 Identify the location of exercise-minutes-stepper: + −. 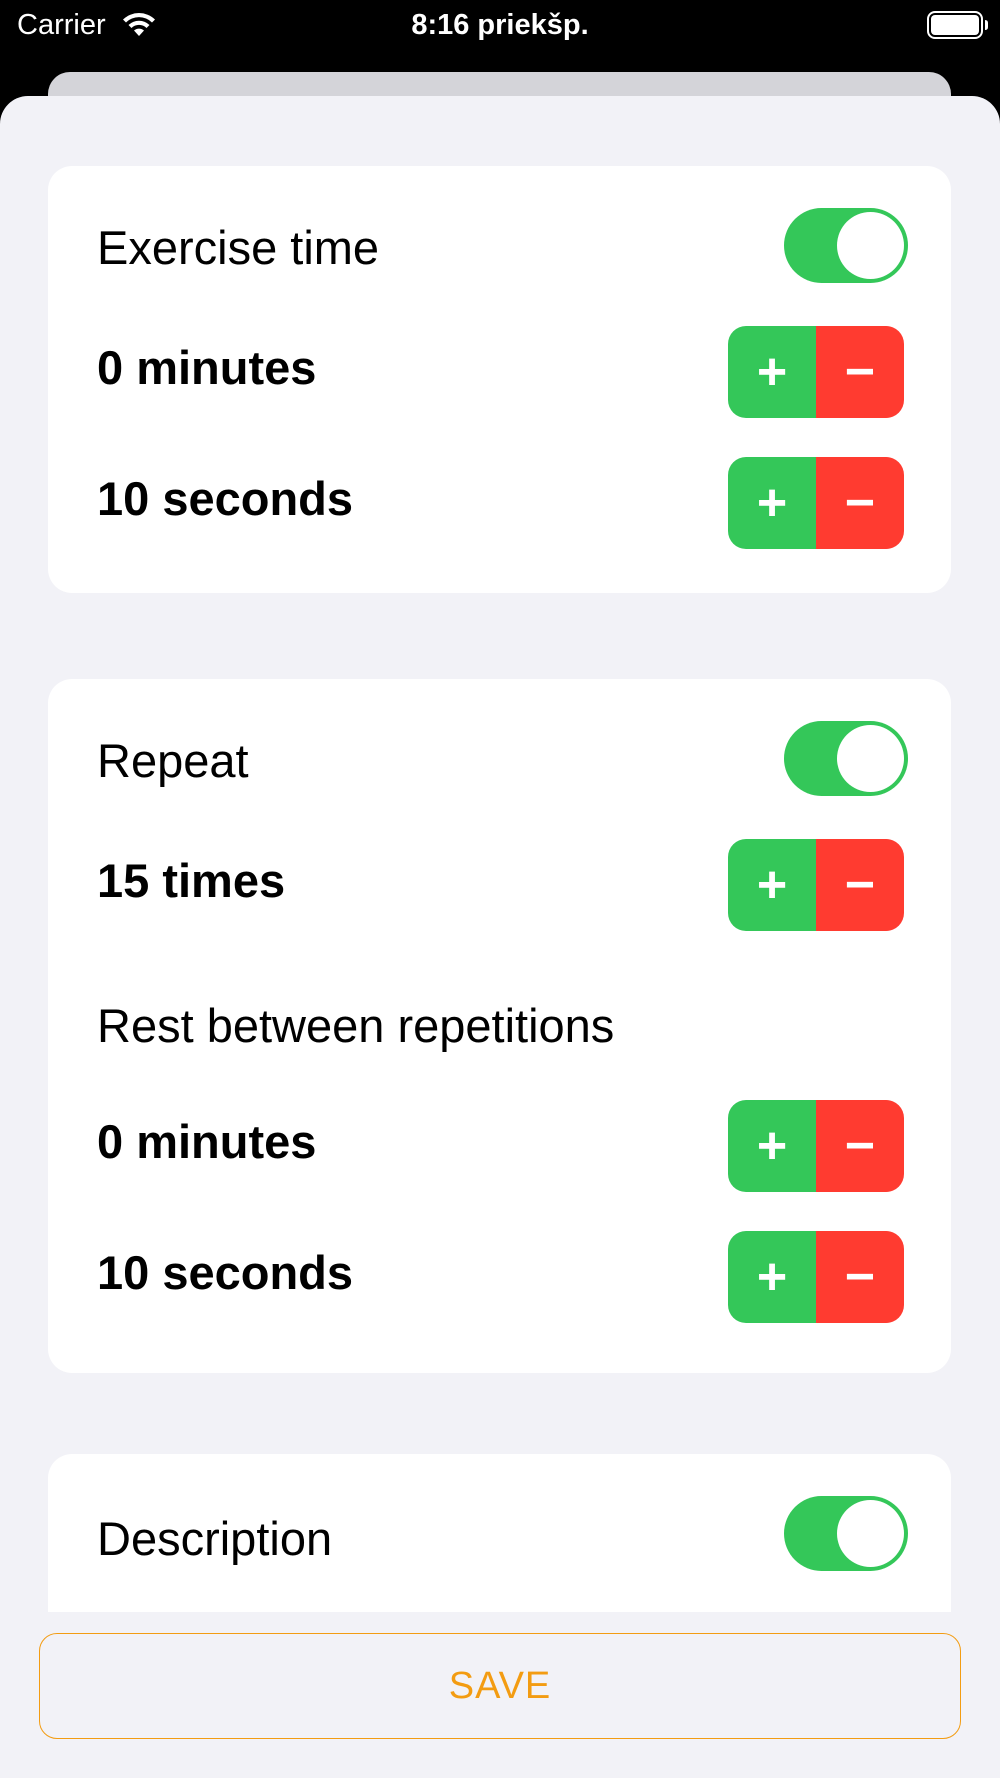
(816, 372).